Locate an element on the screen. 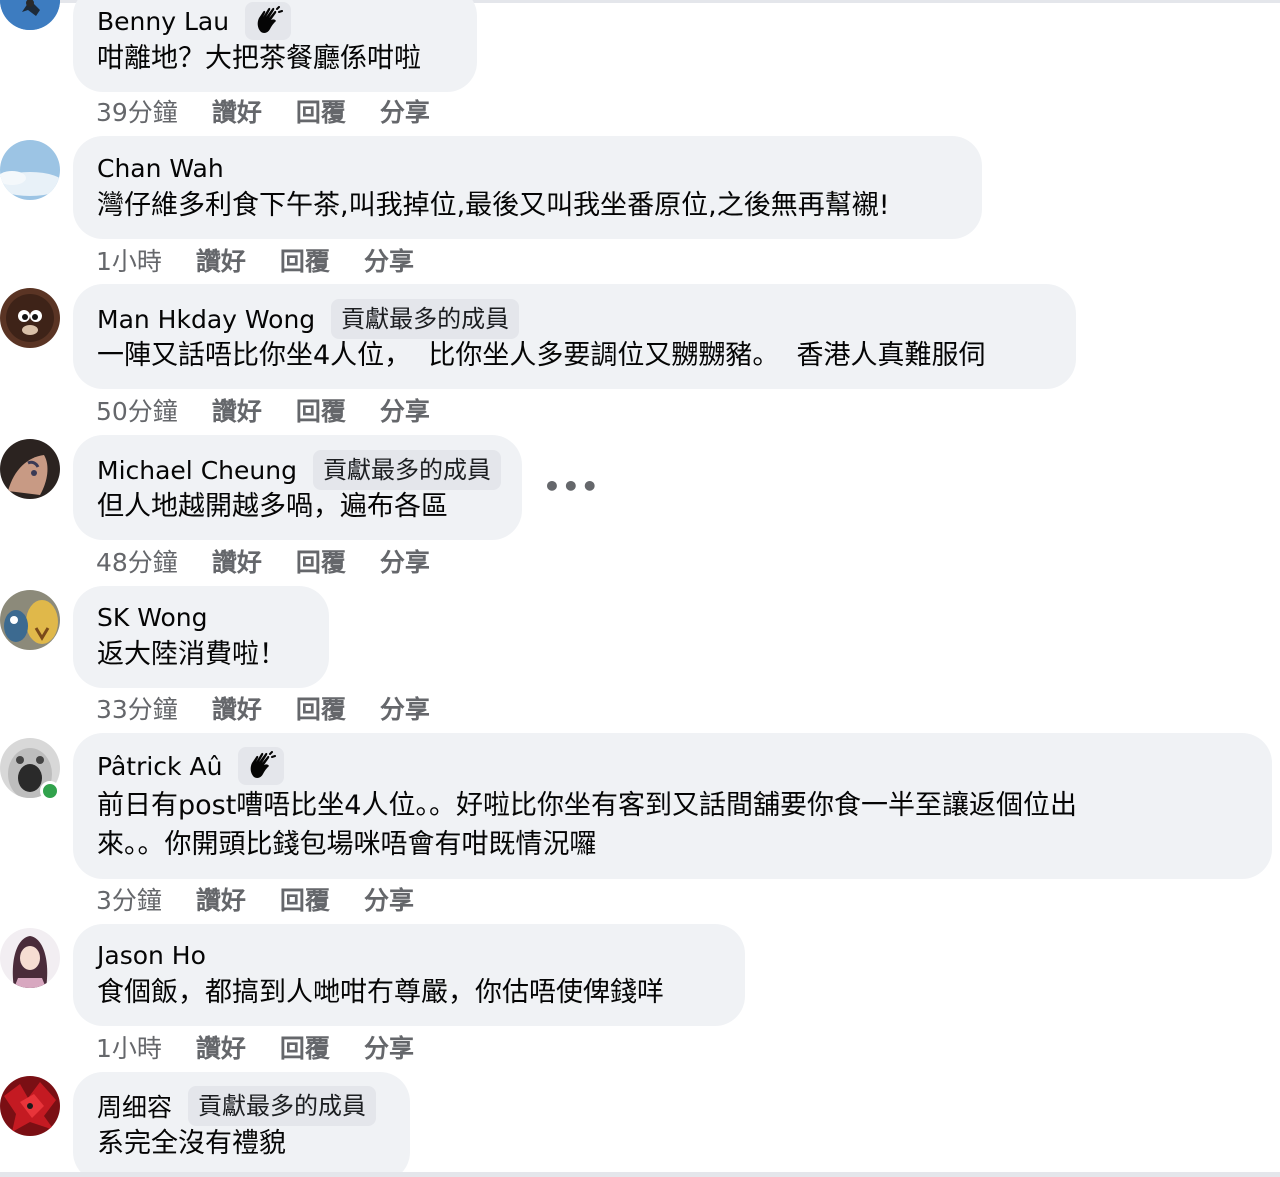 This screenshot has width=1280, height=1177. comment-text: 灣仔維多利食下午茶,叫我掉位,最後又叫我坐番原位,之後無再幫襯! is located at coordinates (493, 205).